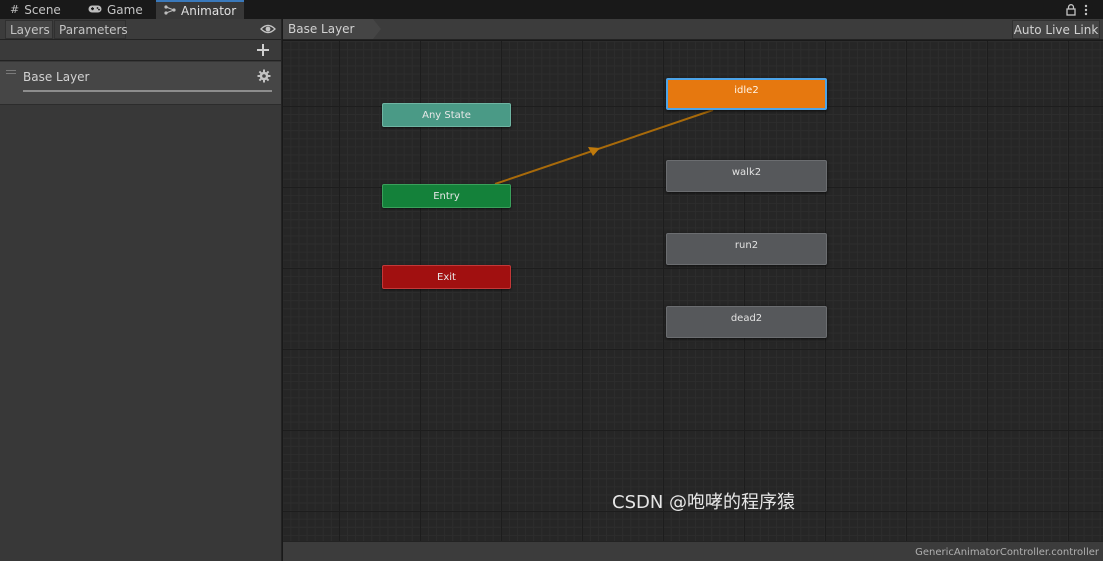 Image resolution: width=1103 pixels, height=561 pixels. Describe the element at coordinates (140, 50) in the screenshot. I see `layers-toolbar` at that location.